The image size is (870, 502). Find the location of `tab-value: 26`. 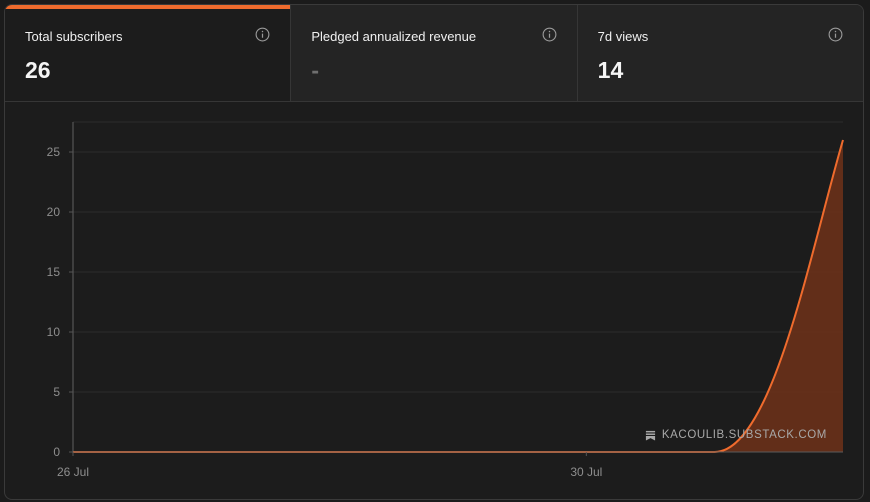

tab-value: 26 is located at coordinates (38, 70).